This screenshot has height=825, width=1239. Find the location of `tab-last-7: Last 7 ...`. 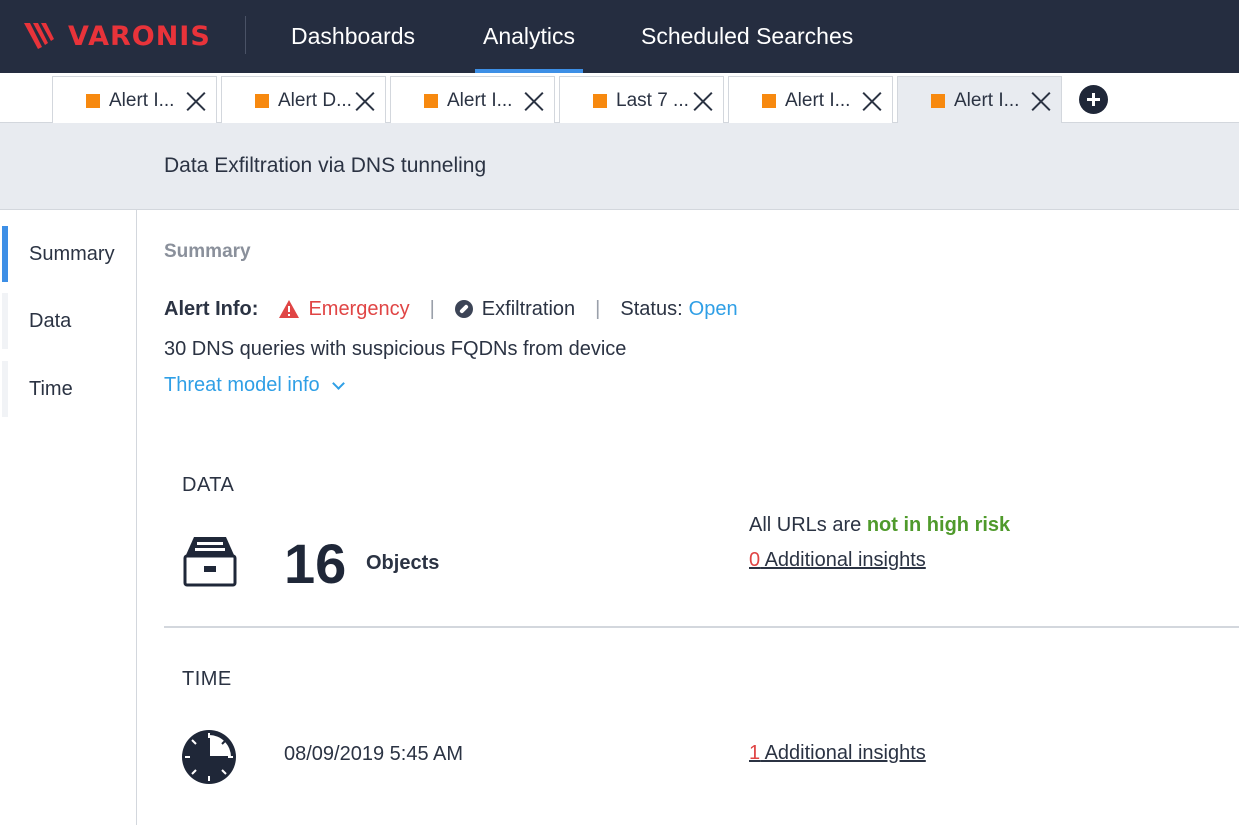

tab-last-7: Last 7 ... is located at coordinates (641, 100).